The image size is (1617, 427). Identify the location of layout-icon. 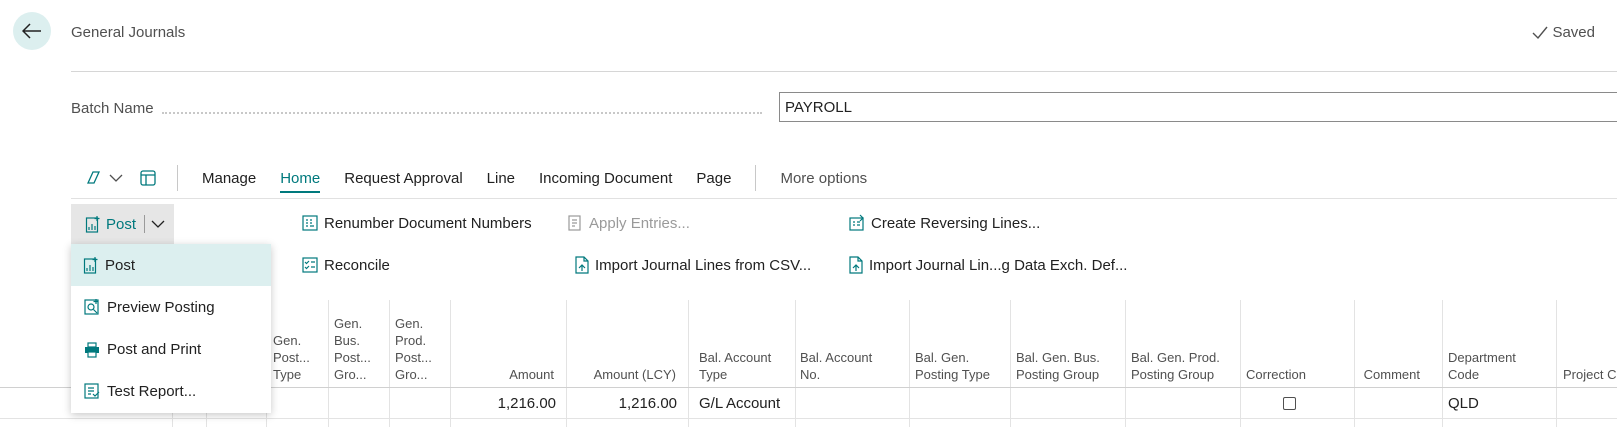
(148, 178).